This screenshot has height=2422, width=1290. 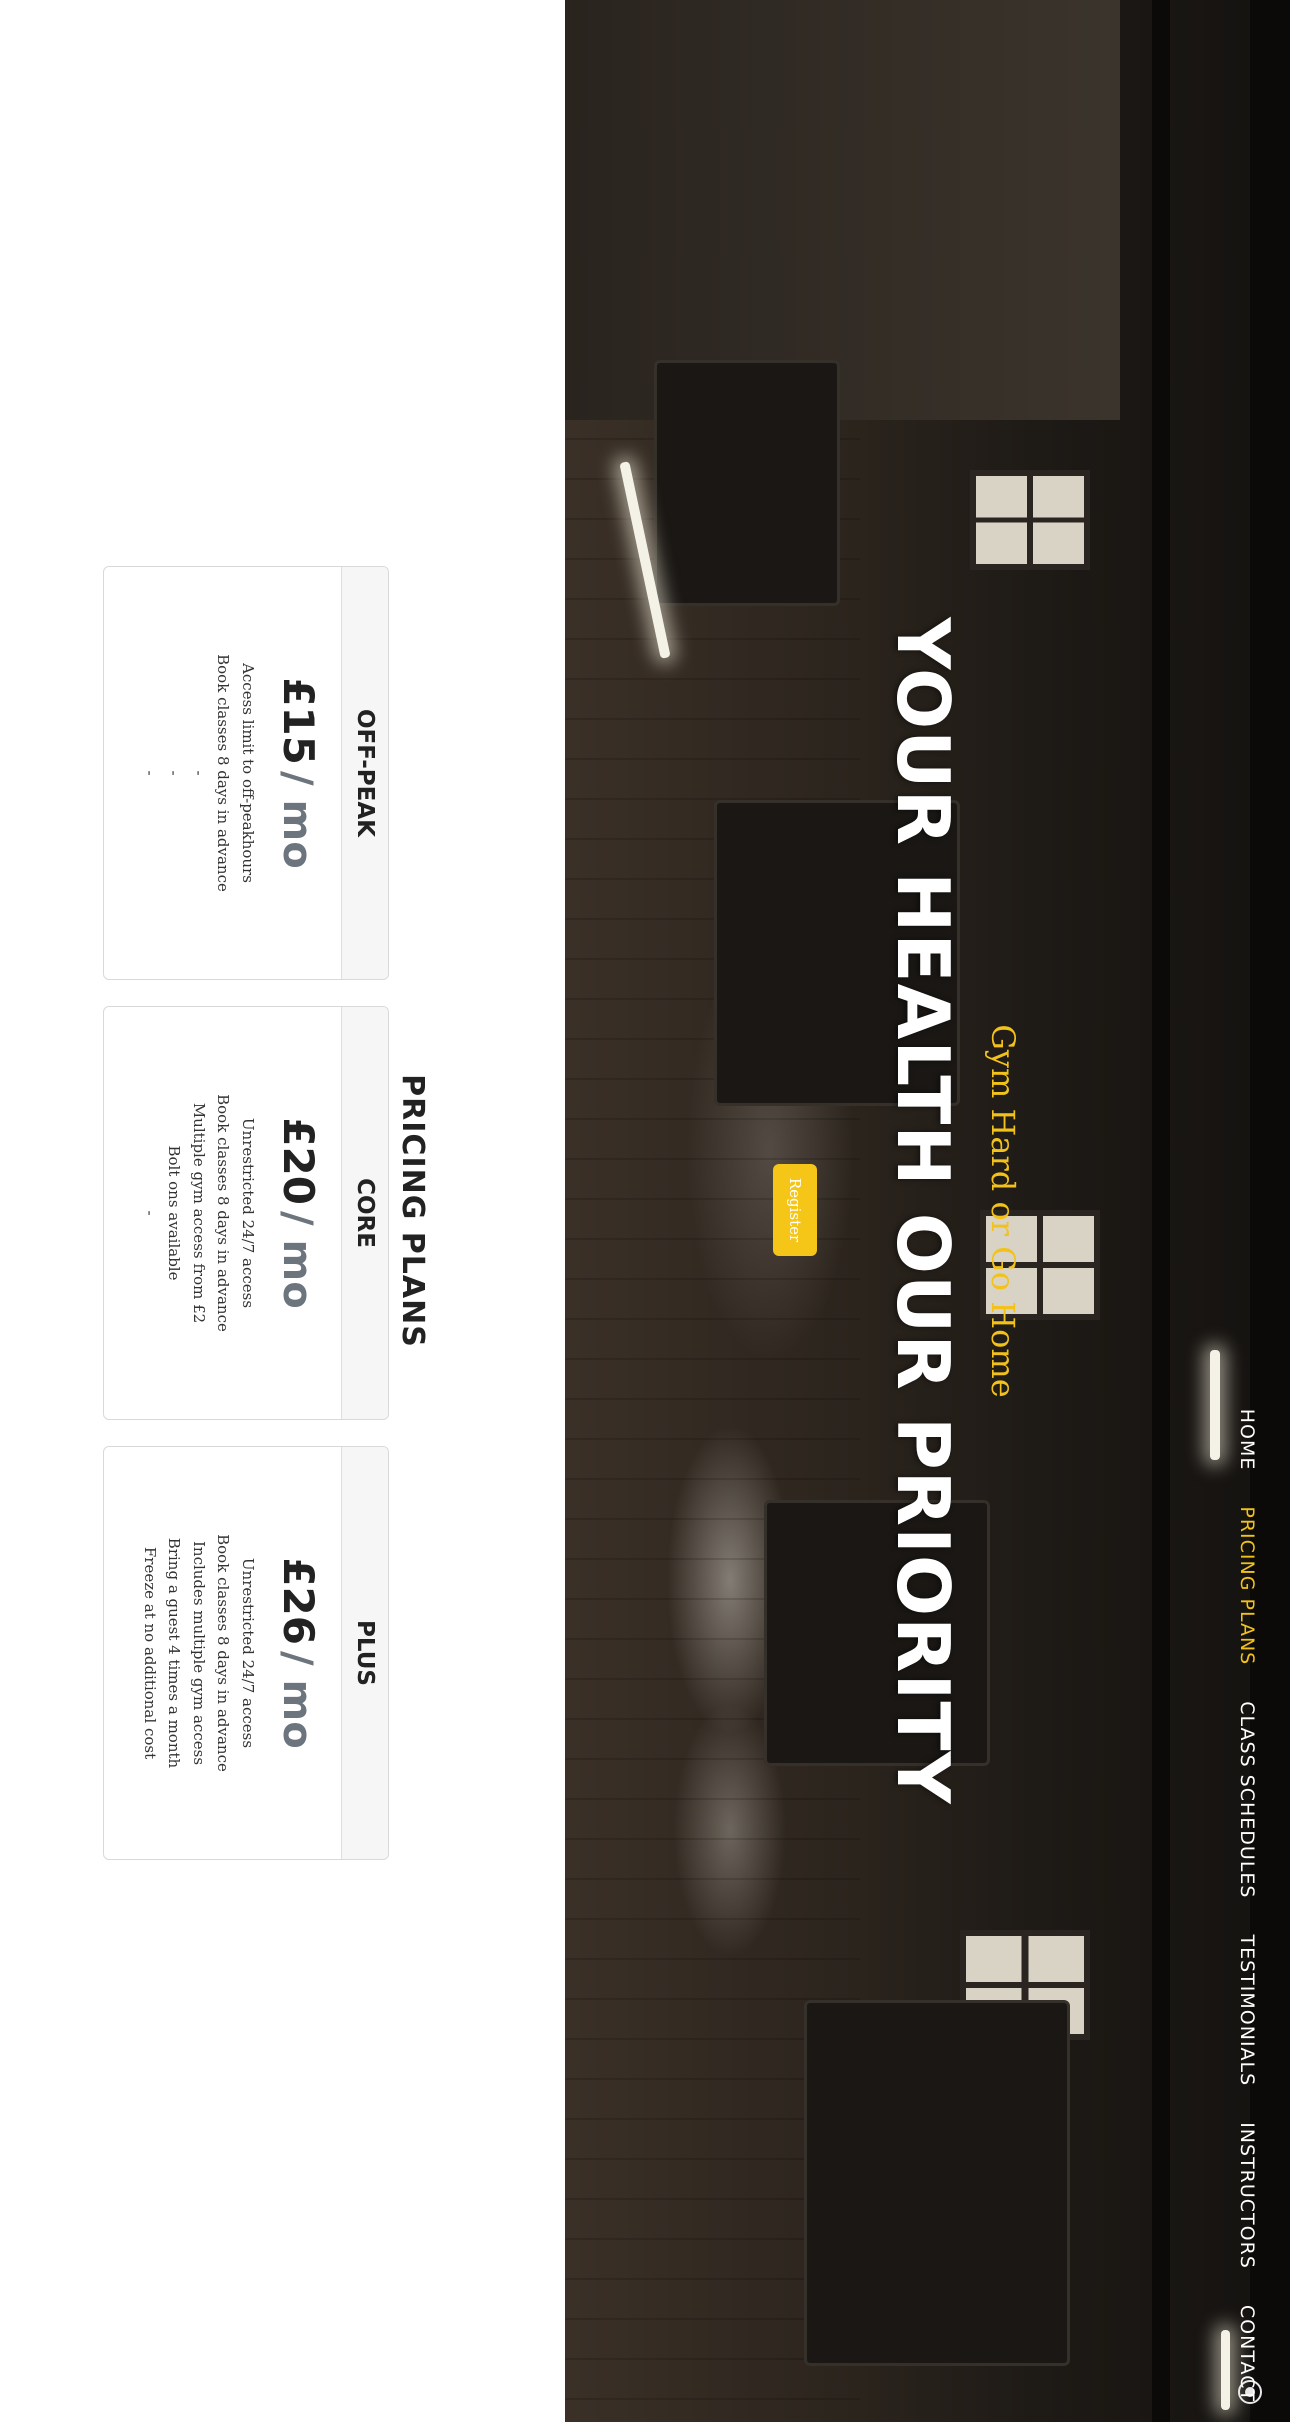 I want to click on nav-item-instructors: INSTRUCTORS, so click(x=1247, y=2195).